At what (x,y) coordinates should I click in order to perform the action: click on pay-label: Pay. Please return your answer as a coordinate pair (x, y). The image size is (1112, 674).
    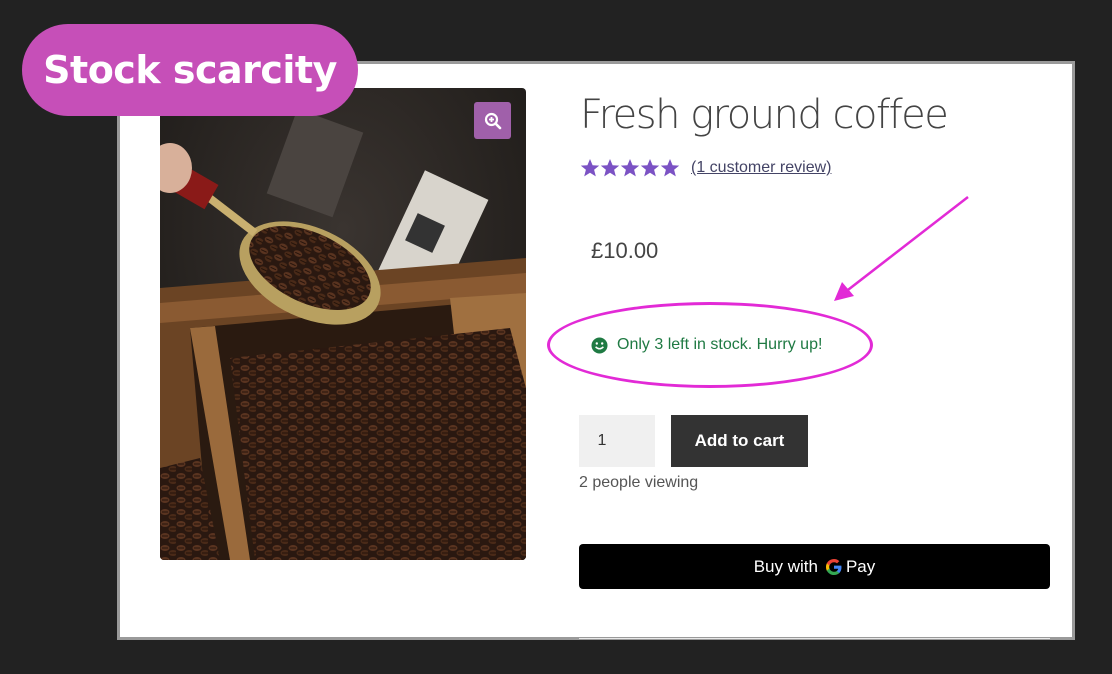
    Looking at the image, I should click on (860, 566).